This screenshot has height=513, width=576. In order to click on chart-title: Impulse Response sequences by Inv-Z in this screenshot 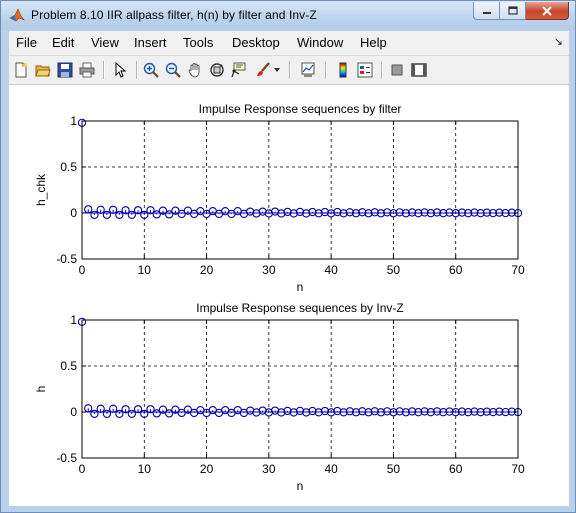, I will do `click(299, 308)`.